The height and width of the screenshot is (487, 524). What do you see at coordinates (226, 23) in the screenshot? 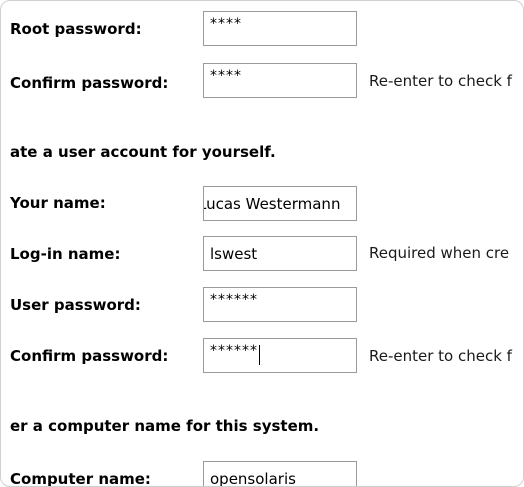
I see `root-password-value: ****` at bounding box center [226, 23].